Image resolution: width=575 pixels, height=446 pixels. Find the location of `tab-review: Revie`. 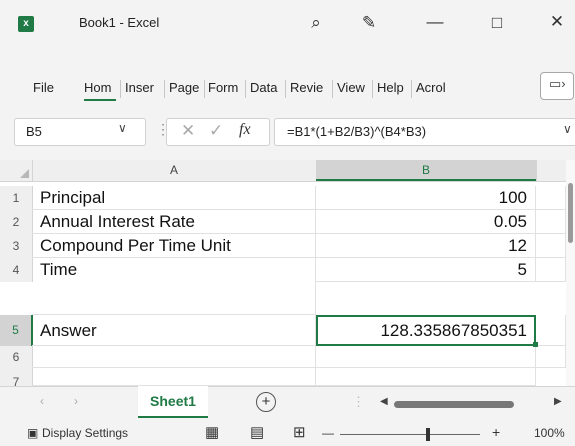

tab-review: Revie is located at coordinates (306, 87).